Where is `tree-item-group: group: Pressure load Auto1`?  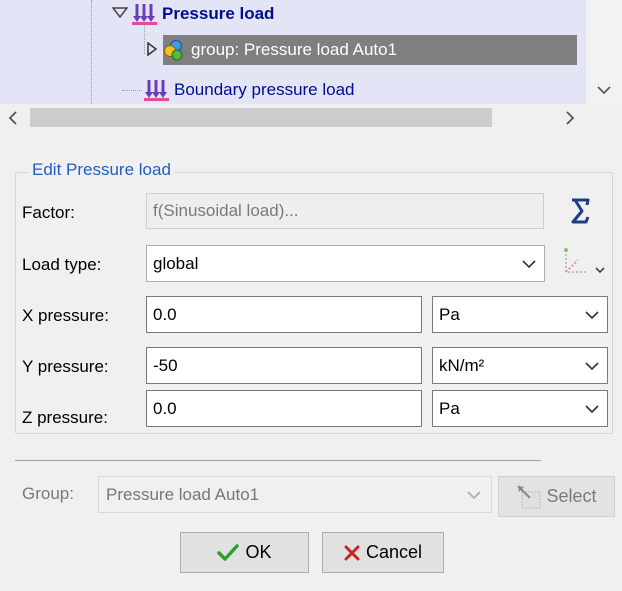 tree-item-group: group: Pressure load Auto1 is located at coordinates (362, 50).